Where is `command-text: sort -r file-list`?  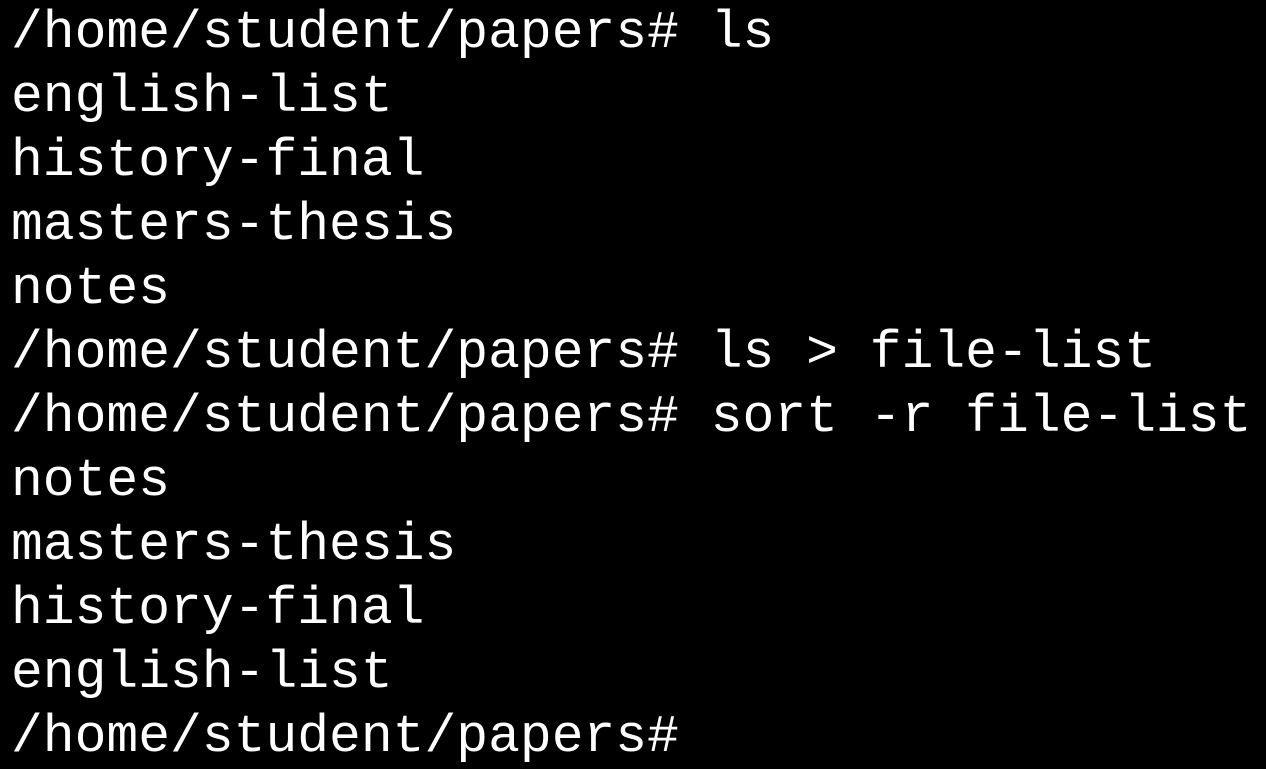
command-text: sort -r file-list is located at coordinates (981, 417).